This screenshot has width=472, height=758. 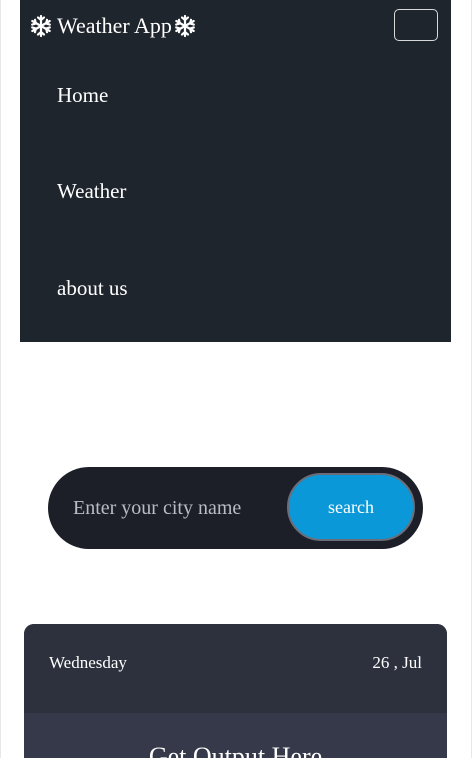 What do you see at coordinates (0, 379) in the screenshot?
I see `page-border-left` at bounding box center [0, 379].